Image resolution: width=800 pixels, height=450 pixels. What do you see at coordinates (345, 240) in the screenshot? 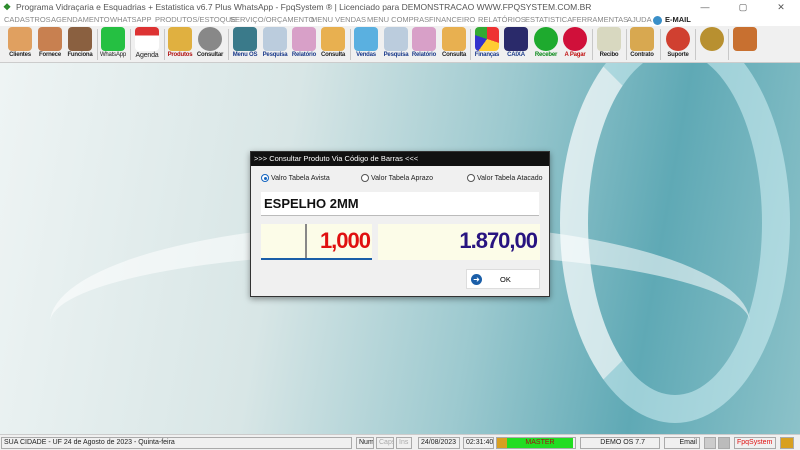
I see `quantity-value: 1,000` at bounding box center [345, 240].